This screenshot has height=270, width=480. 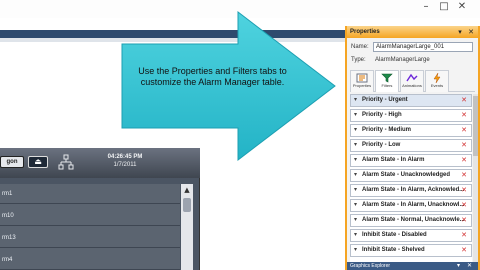 What do you see at coordinates (412, 85) in the screenshot?
I see `tab-animations-label: Animations` at bounding box center [412, 85].